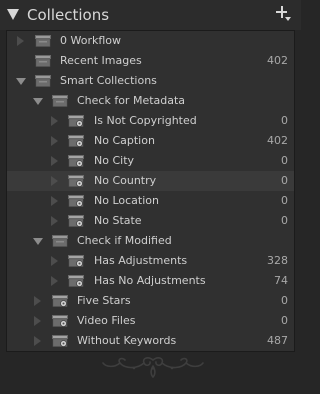 The height and width of the screenshot is (394, 320). Describe the element at coordinates (108, 80) in the screenshot. I see `row-label: Smart Collections` at that location.